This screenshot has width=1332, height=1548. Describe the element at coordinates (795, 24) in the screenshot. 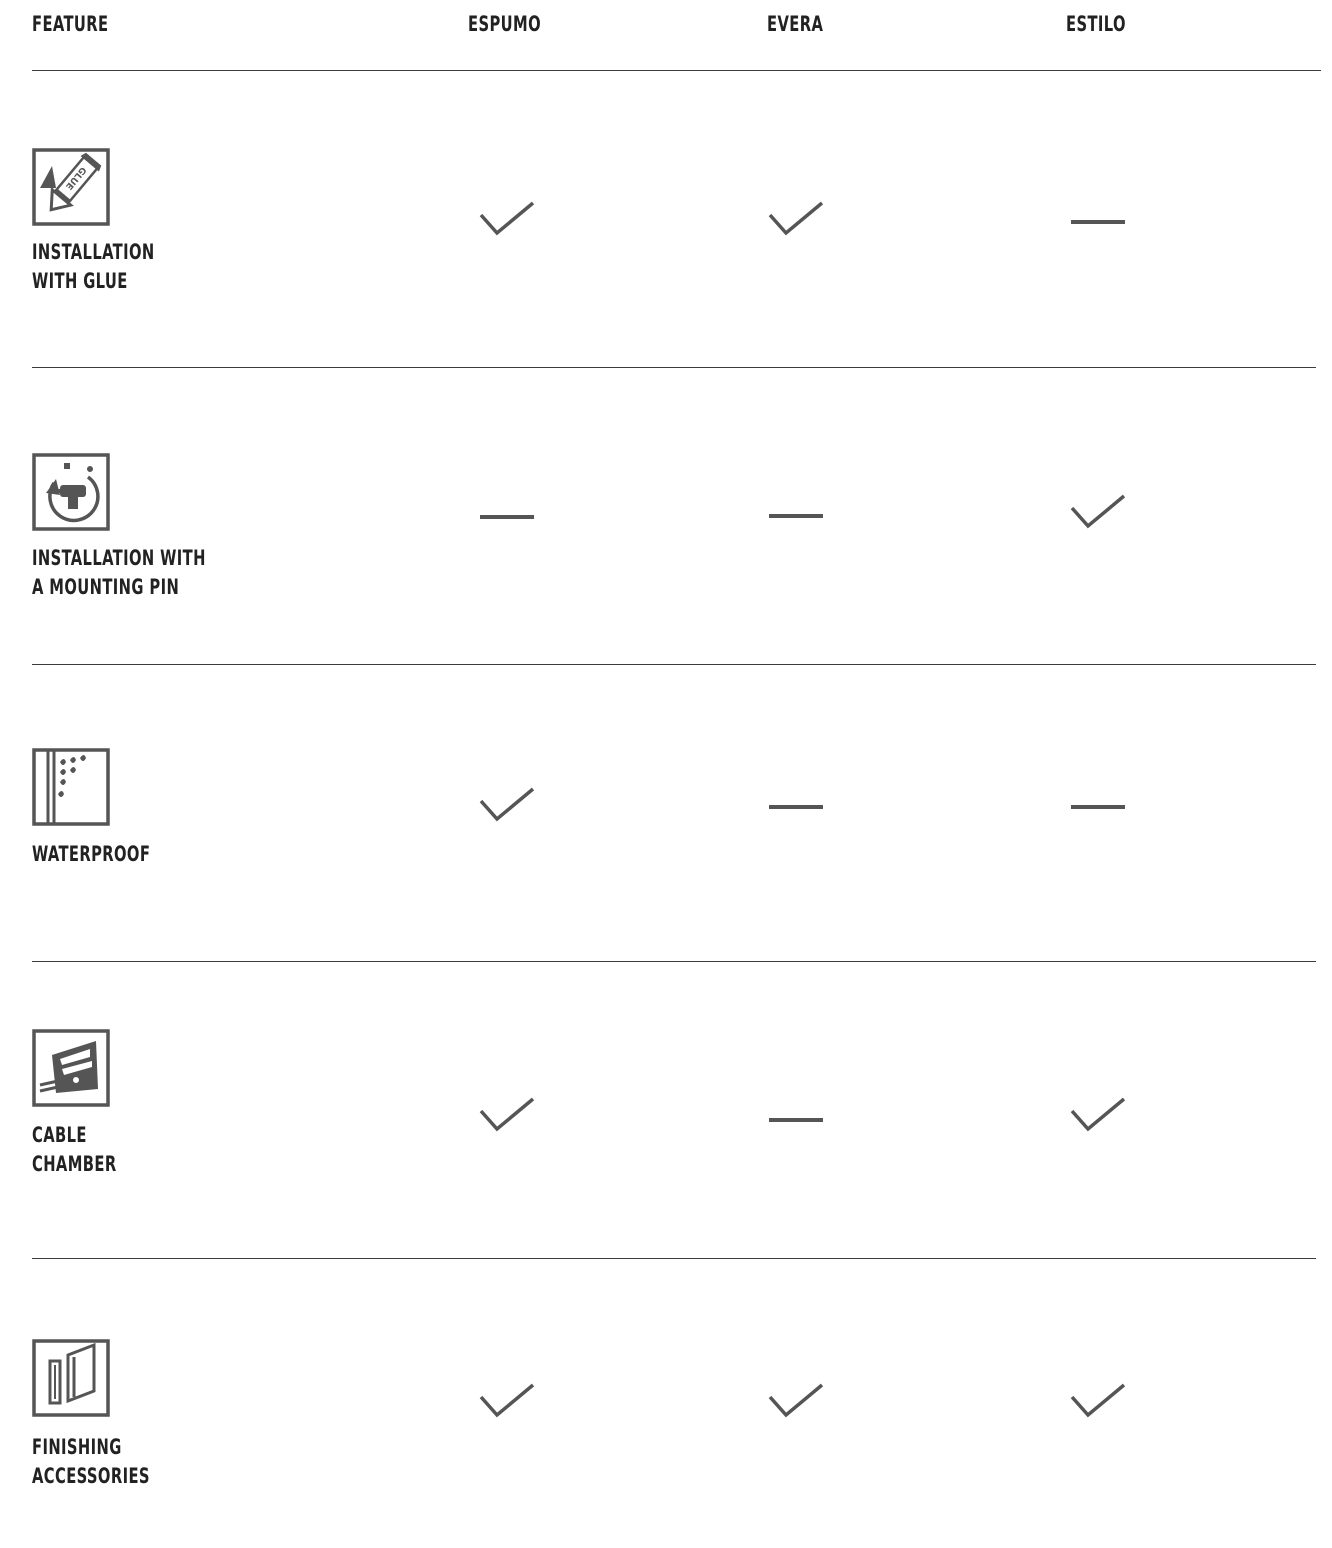

I see `column-header-evera: EVERA` at that location.